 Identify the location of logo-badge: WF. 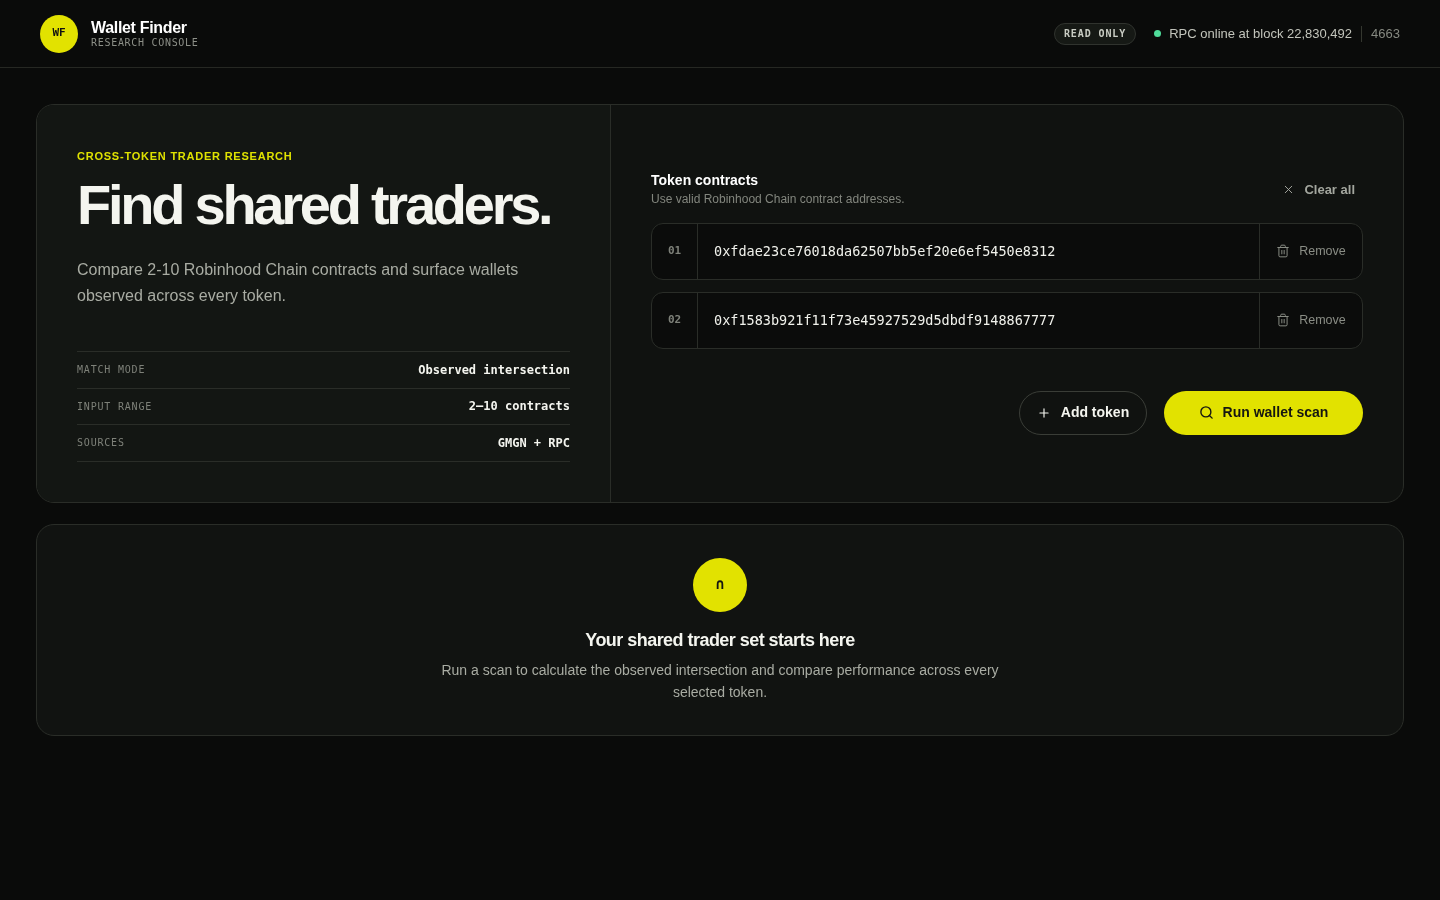
(59, 33).